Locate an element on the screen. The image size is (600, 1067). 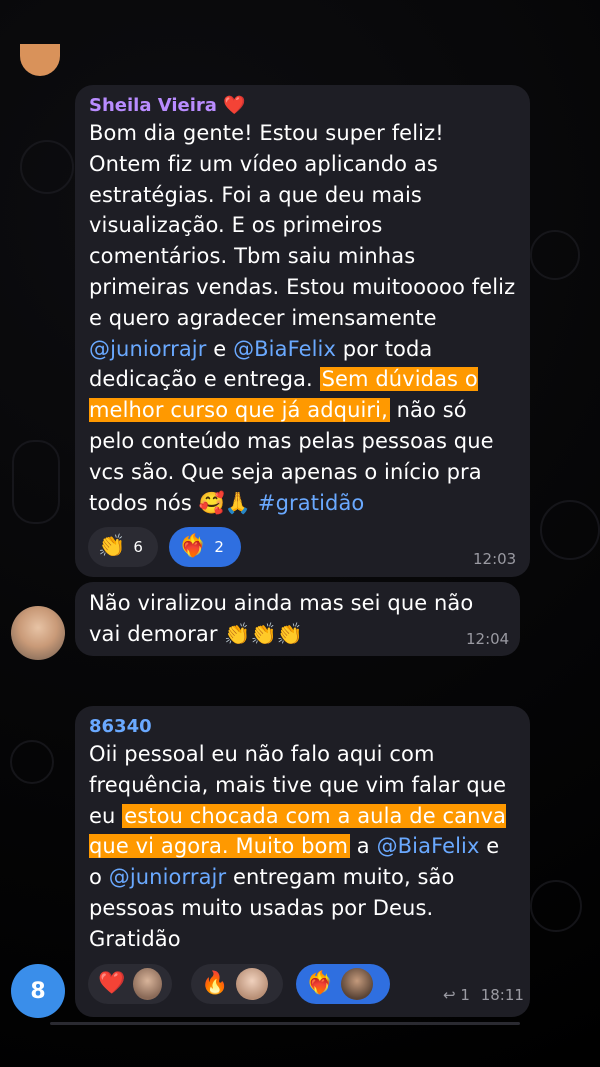
reaction-heart-fire: ❤️‍🔥 is located at coordinates (343, 984).